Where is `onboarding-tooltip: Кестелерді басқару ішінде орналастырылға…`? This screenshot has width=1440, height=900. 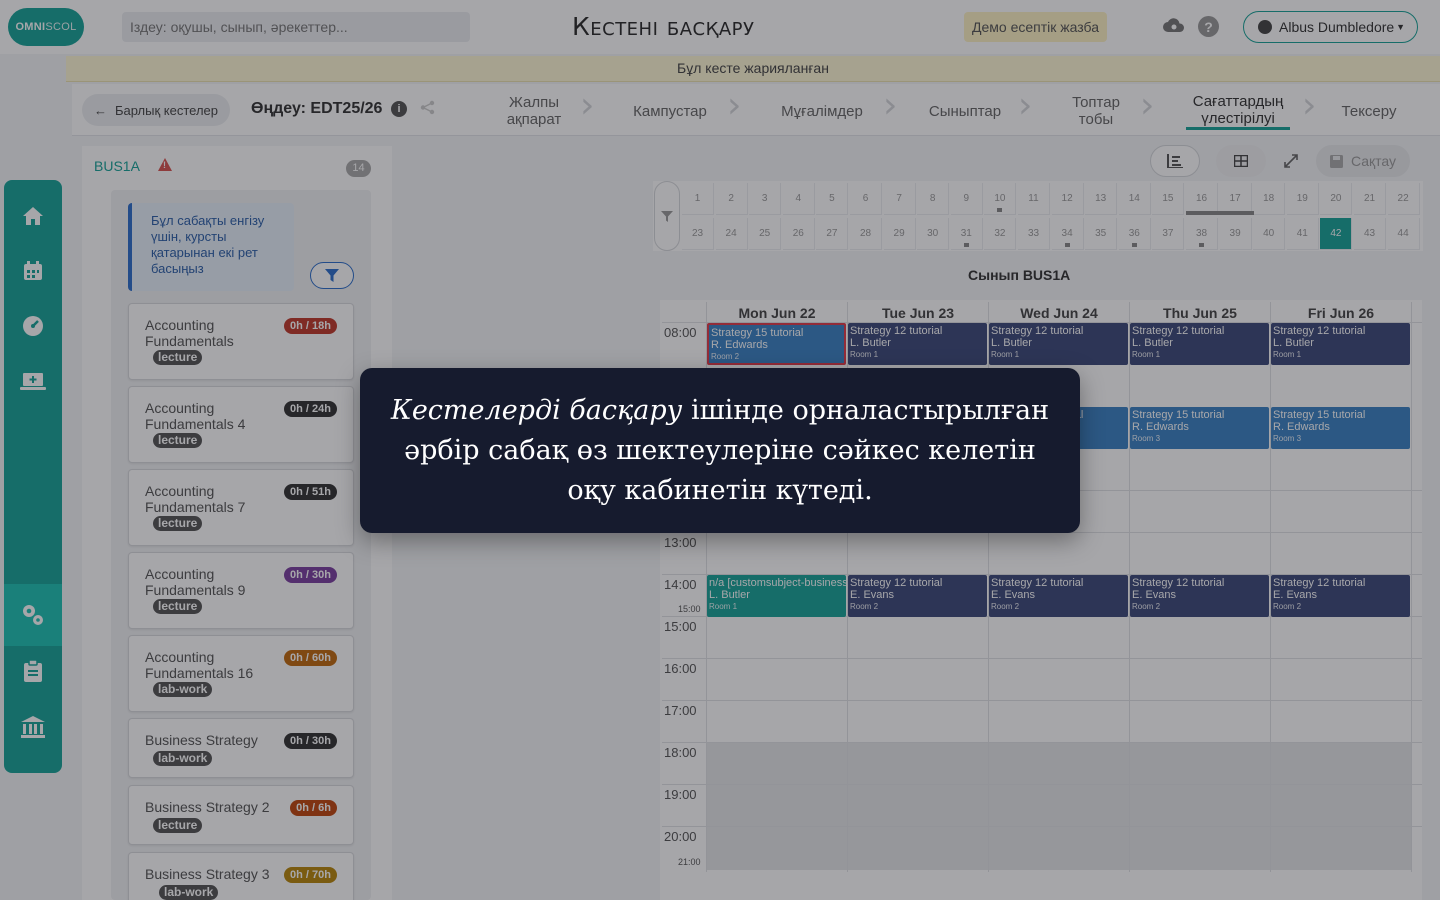 onboarding-tooltip: Кестелерді басқару ішінде орналастырылға… is located at coordinates (720, 450).